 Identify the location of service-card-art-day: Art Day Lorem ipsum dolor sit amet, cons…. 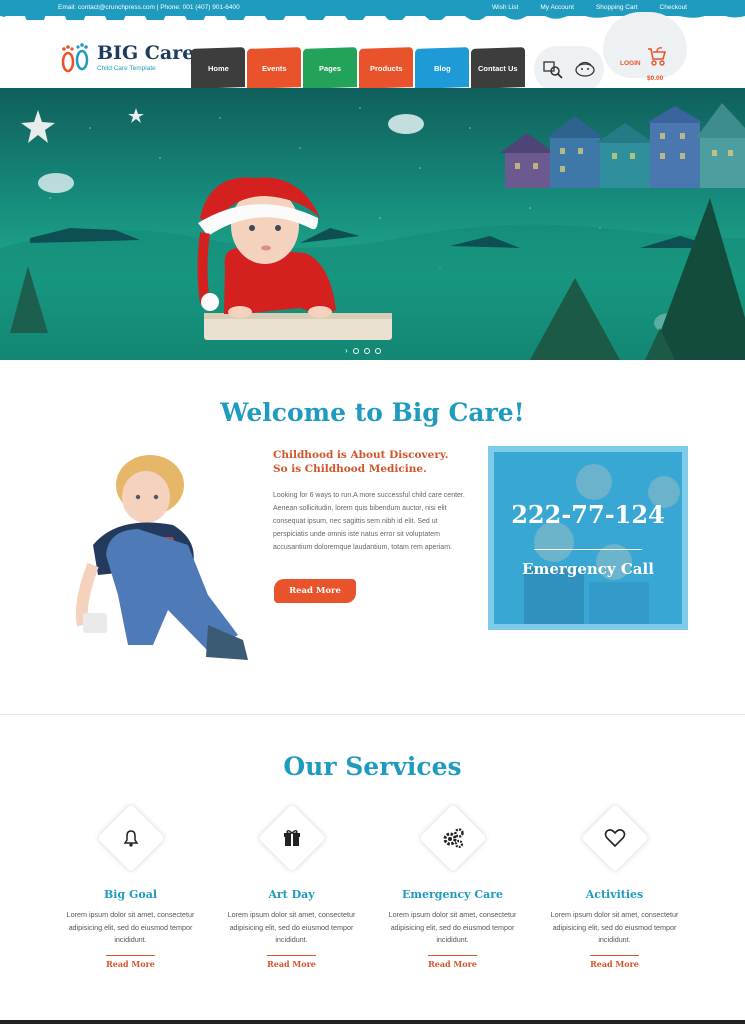
(291, 886).